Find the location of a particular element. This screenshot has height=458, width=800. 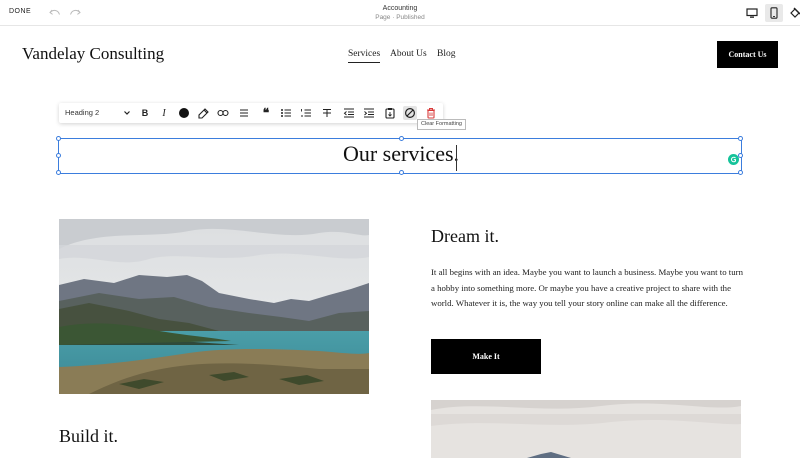

page-info: Accounting Page · Published is located at coordinates (400, 13).